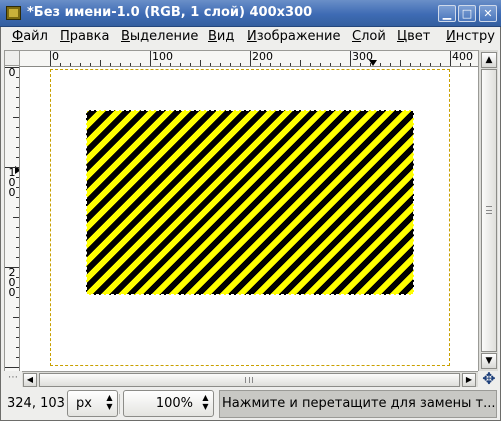 The height and width of the screenshot is (421, 501). I want to click on vertical-ruler: 0 100 200, so click(12, 218).